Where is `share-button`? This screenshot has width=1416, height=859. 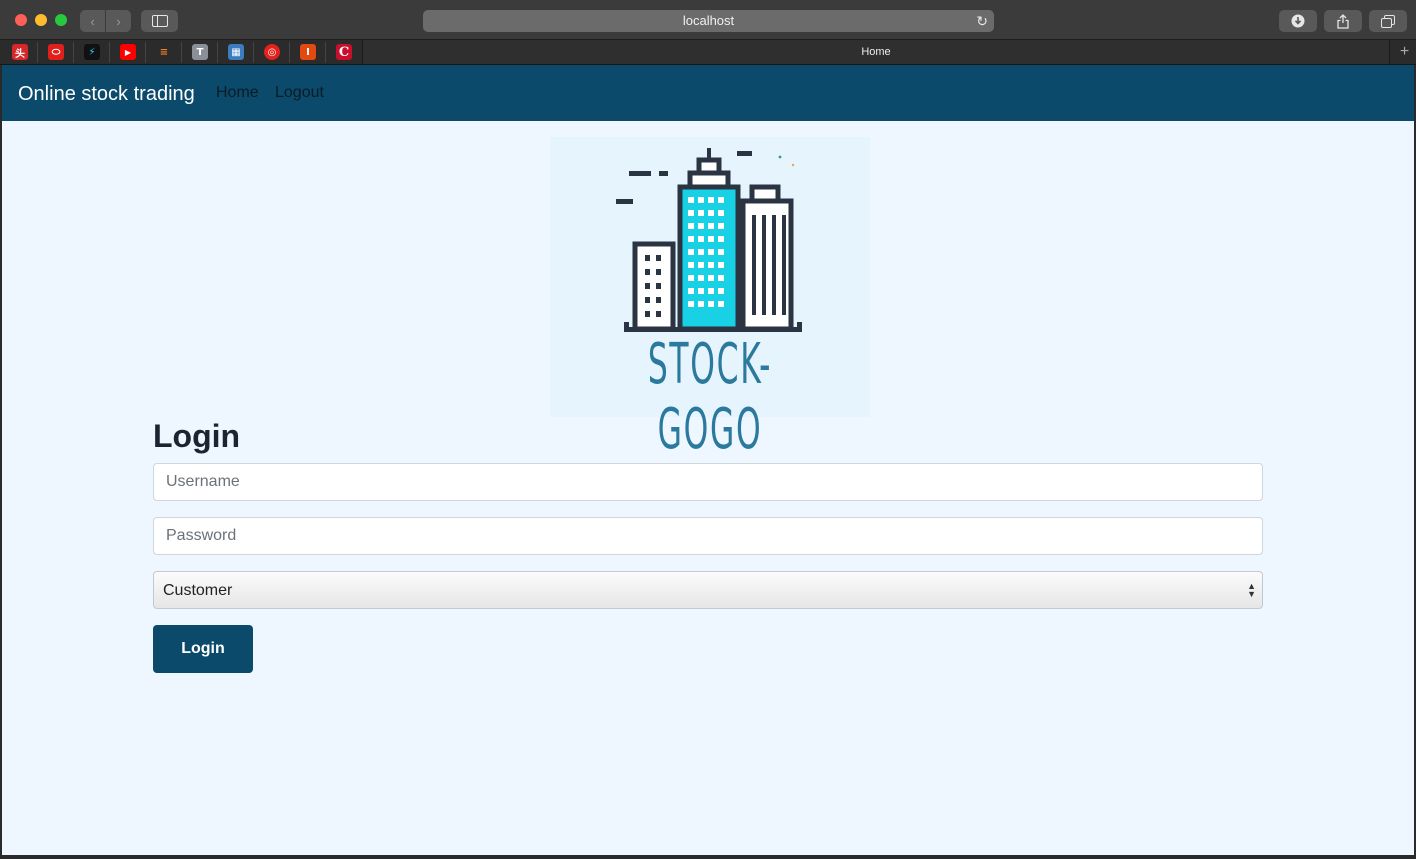 share-button is located at coordinates (1343, 21).